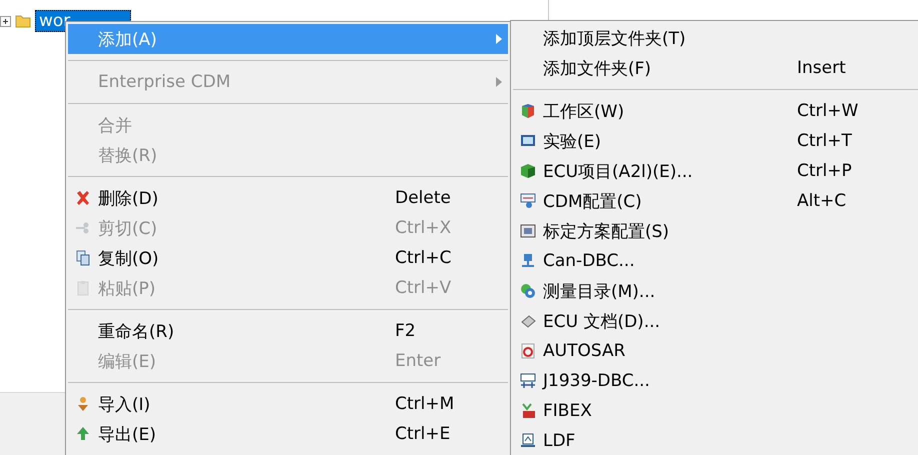 This screenshot has height=455, width=918. What do you see at coordinates (821, 201) in the screenshot?
I see `shortcut-label: Alt+C` at bounding box center [821, 201].